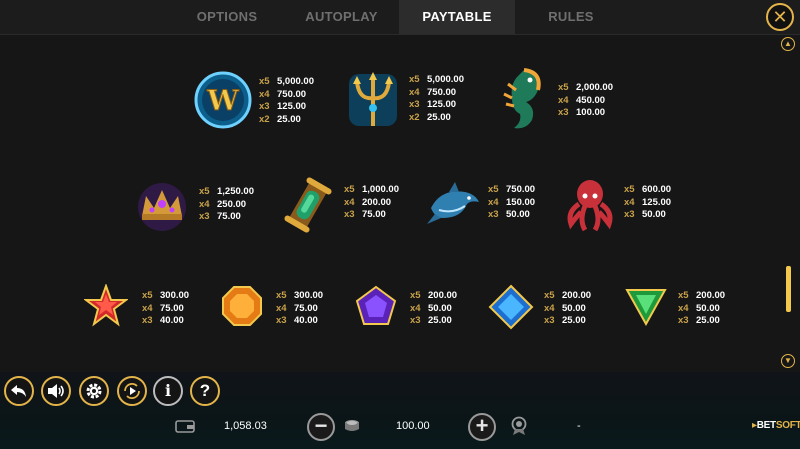 This screenshot has height=449, width=800. What do you see at coordinates (482, 427) in the screenshot?
I see `bet-increase-button: +` at bounding box center [482, 427].